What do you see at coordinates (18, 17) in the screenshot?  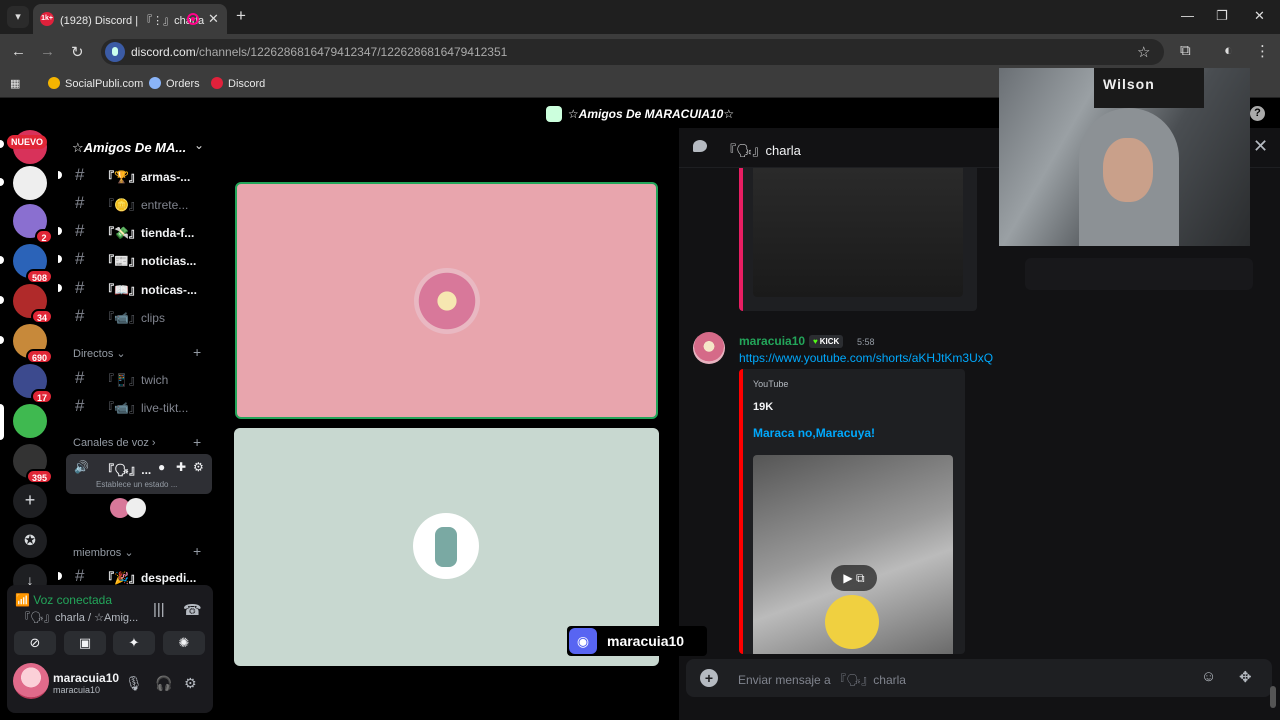 I see `tab-search-button: ▾` at bounding box center [18, 17].